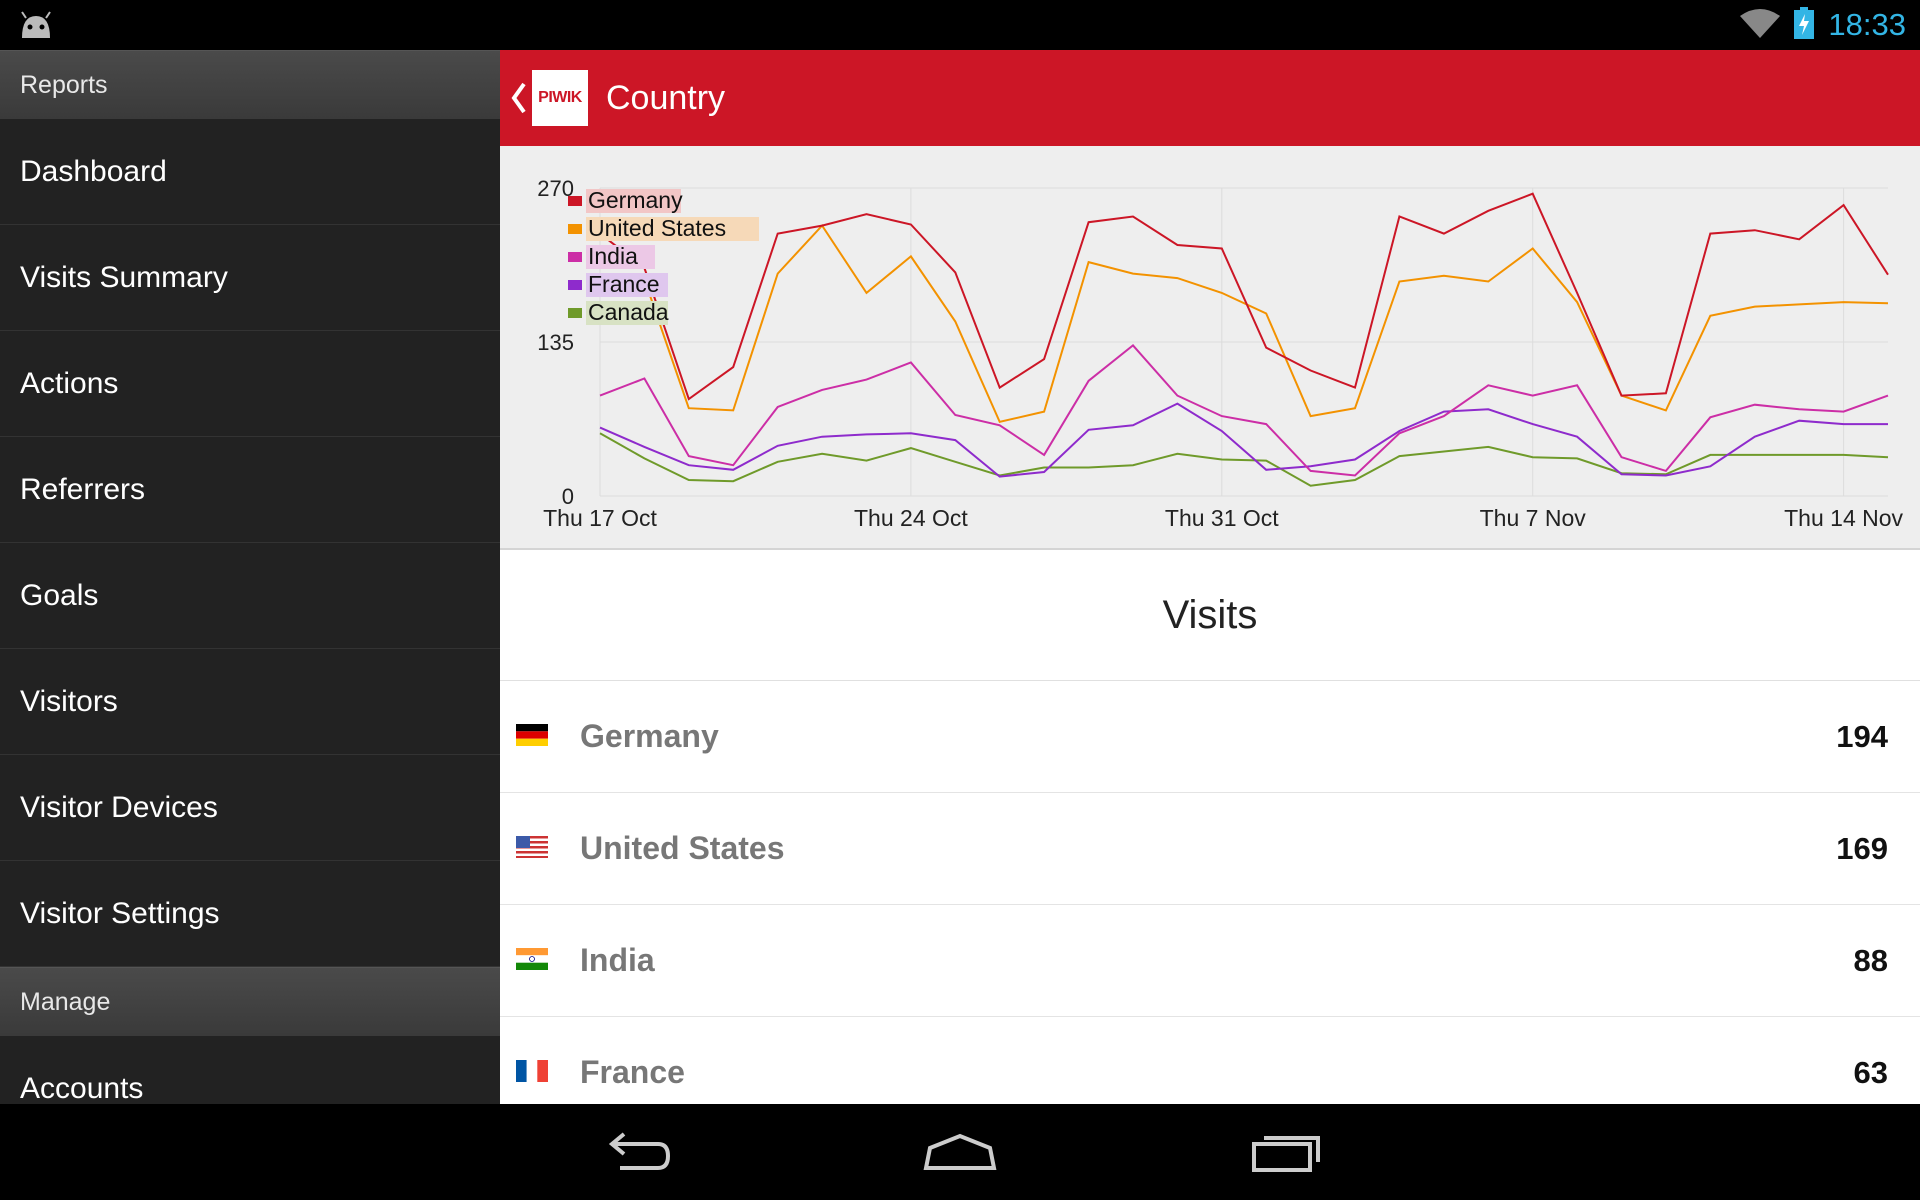  I want to click on series-line-india, so click(1244, 410).